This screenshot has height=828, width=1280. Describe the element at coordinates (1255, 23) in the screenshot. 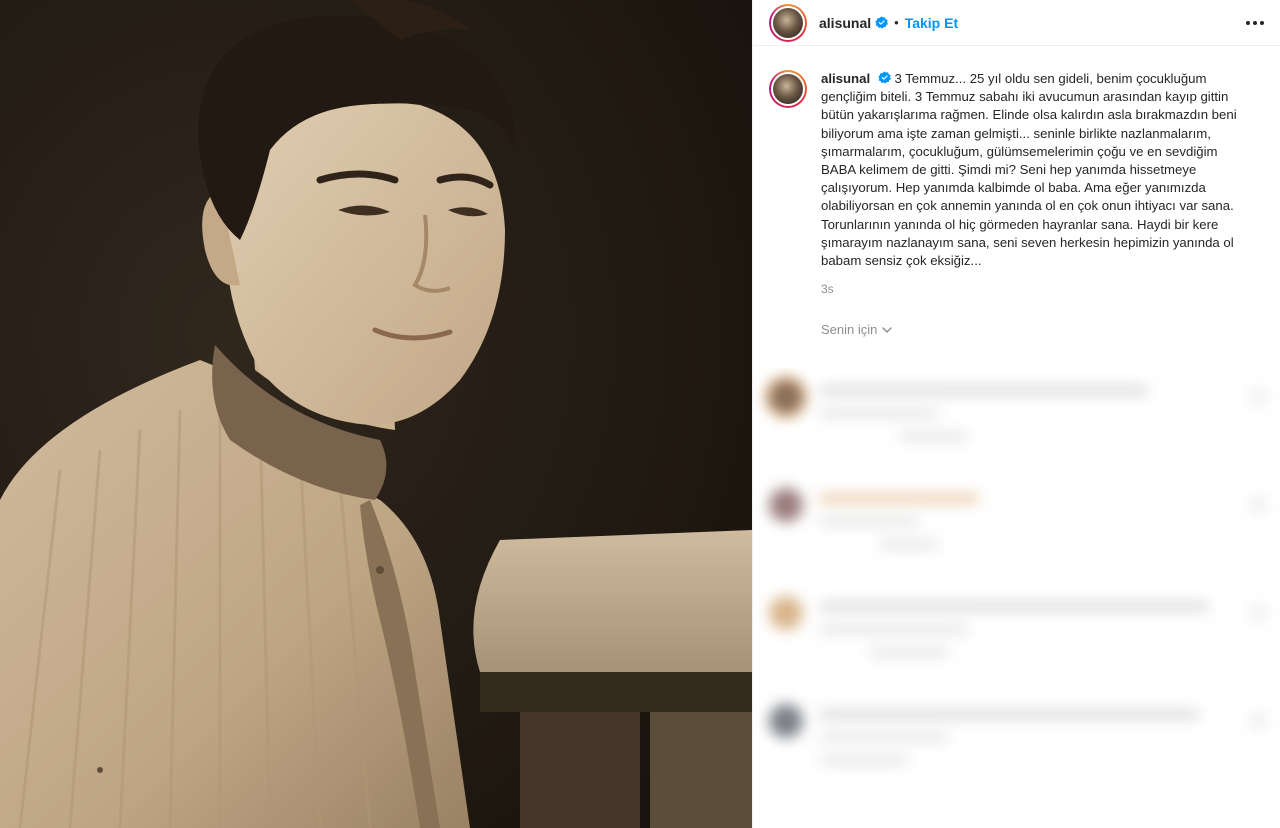

I see `more-horizontal-icon` at that location.